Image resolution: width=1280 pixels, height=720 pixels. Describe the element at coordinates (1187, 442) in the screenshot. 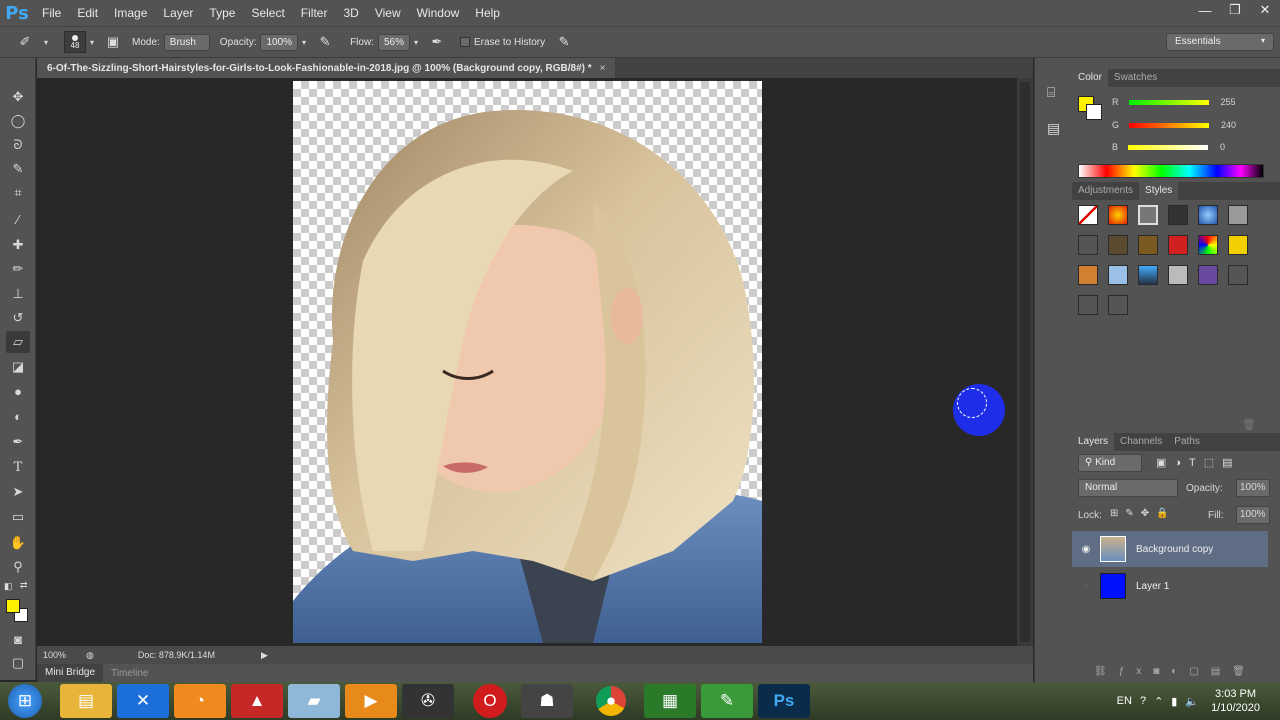

I see `tab-paths: Paths` at that location.